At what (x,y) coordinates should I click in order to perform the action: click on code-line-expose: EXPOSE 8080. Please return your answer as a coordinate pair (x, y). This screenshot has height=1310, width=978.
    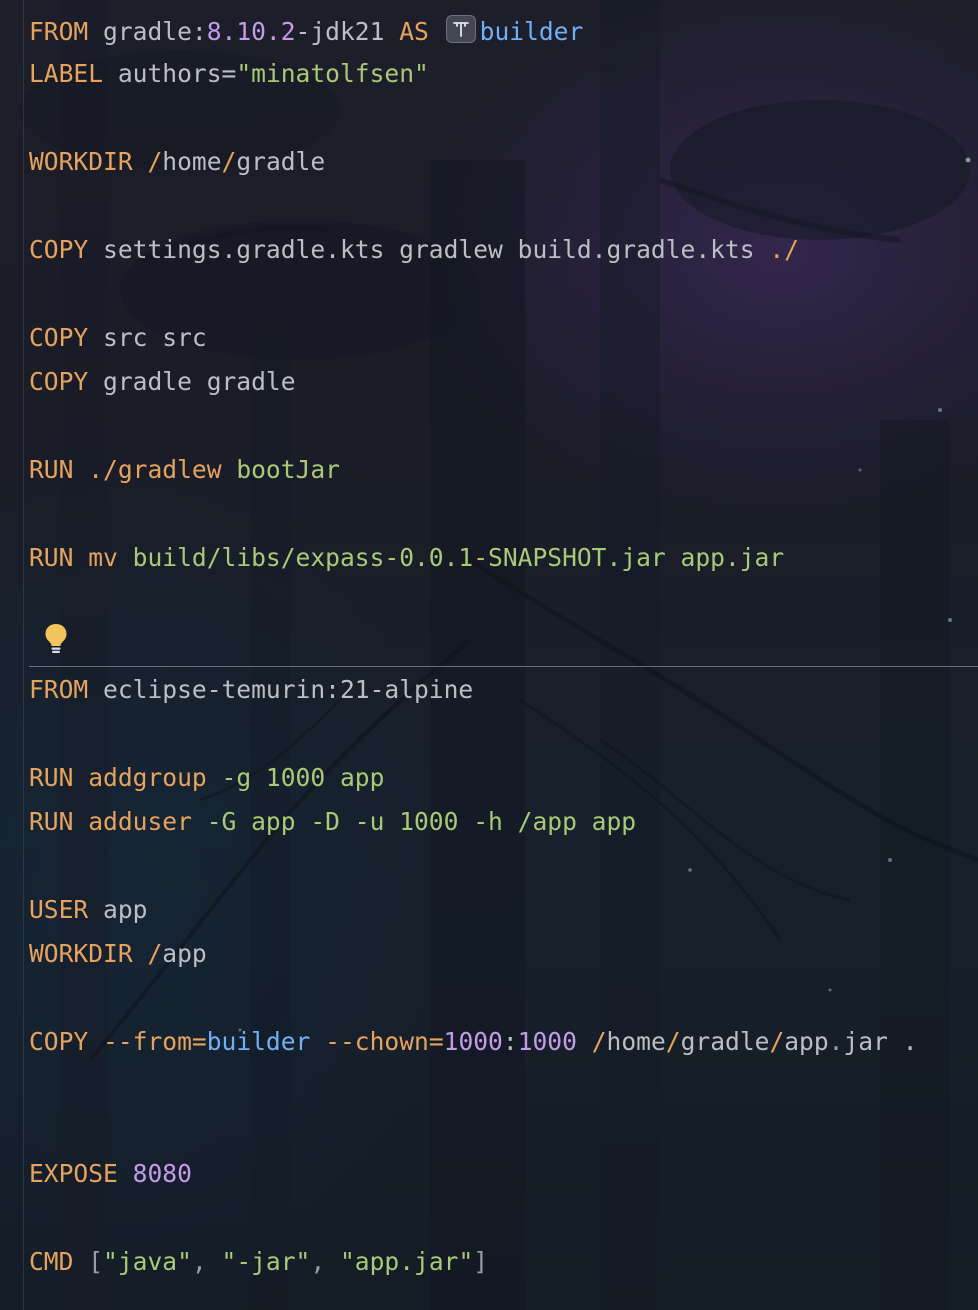
    Looking at the image, I should click on (110, 1174).